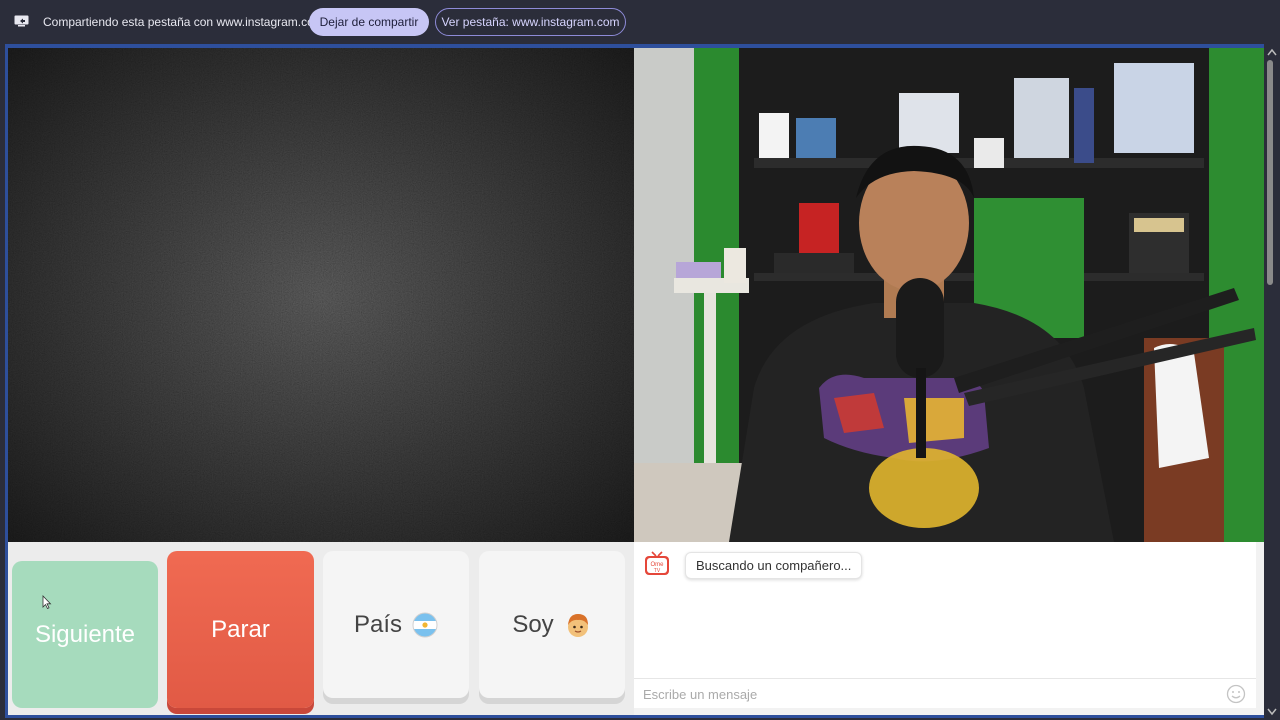 The width and height of the screenshot is (1280, 720). I want to click on country-button: País, so click(396, 624).